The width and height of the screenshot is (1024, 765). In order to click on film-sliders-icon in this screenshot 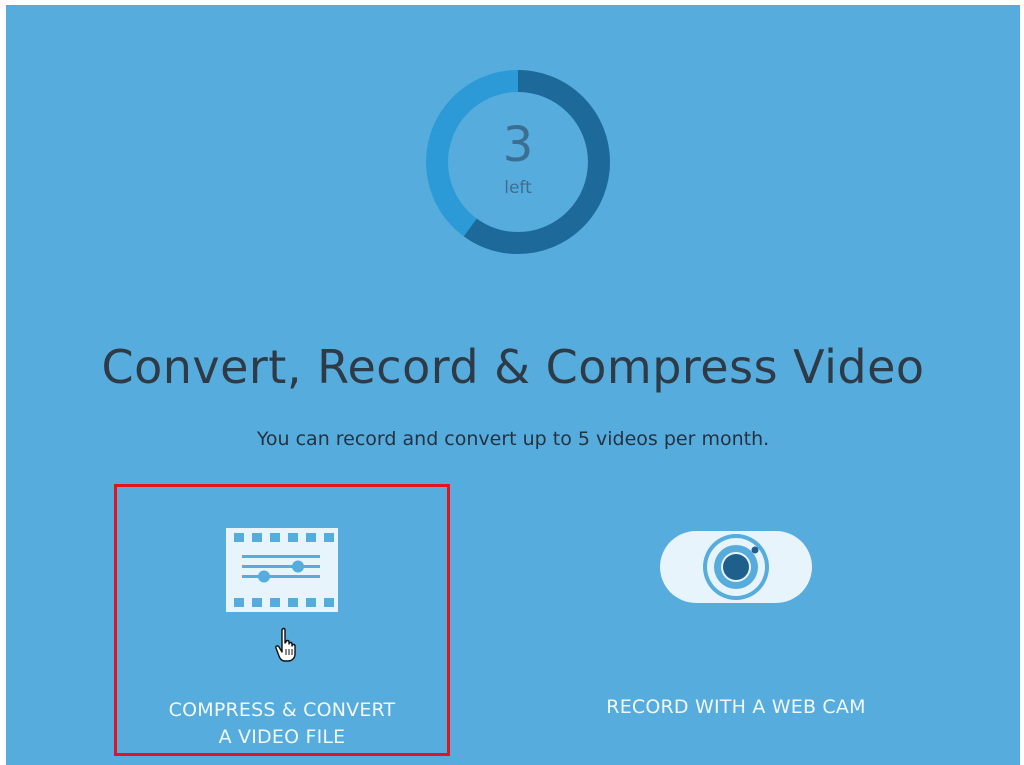, I will do `click(282, 570)`.